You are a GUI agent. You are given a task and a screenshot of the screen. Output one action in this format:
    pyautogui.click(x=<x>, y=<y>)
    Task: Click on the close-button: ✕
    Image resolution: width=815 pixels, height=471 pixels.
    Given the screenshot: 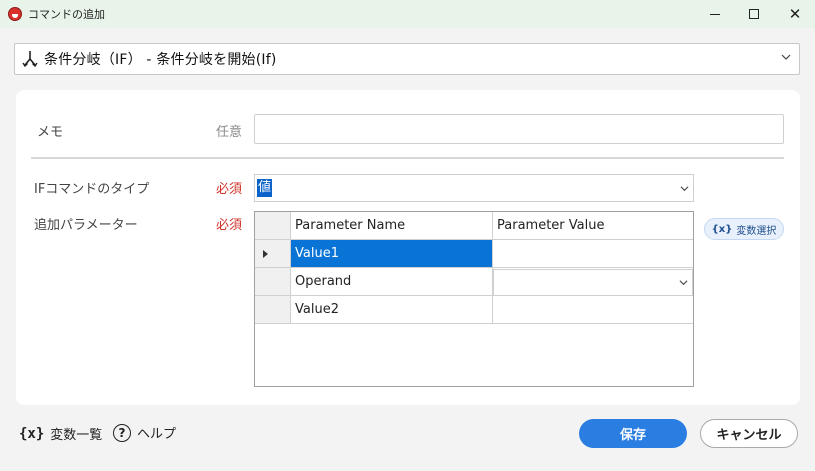 What is the action you would take?
    pyautogui.click(x=793, y=14)
    